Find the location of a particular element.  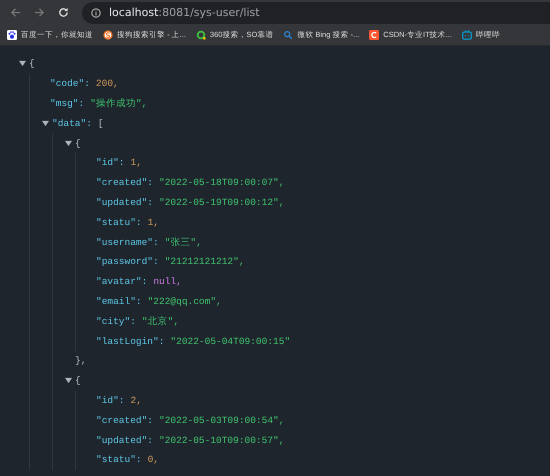

search-icon is located at coordinates (288, 35).